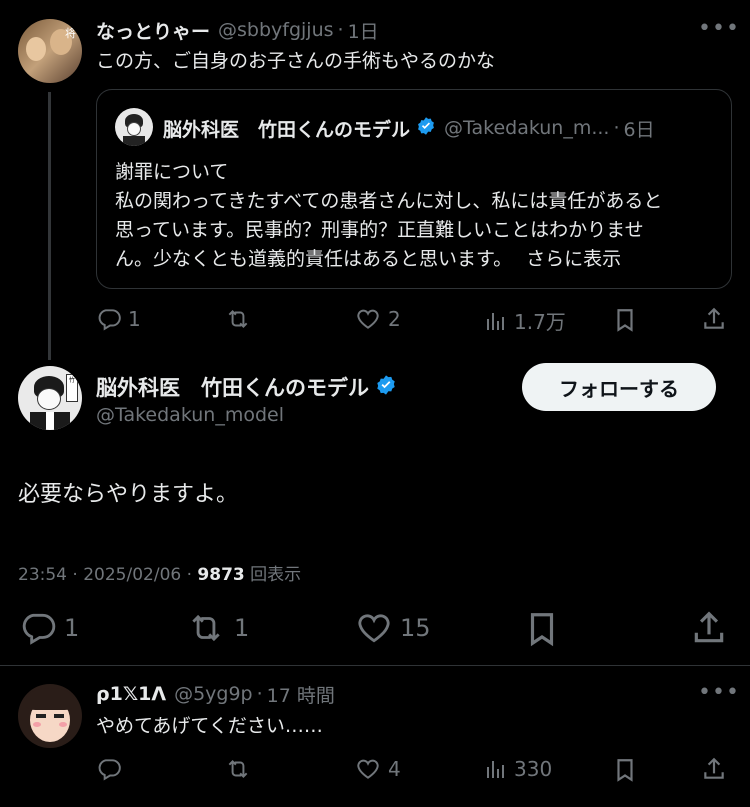  I want to click on reply-top-header: なっとりゃー @sbbyfgjjus · 1日, so click(237, 30).